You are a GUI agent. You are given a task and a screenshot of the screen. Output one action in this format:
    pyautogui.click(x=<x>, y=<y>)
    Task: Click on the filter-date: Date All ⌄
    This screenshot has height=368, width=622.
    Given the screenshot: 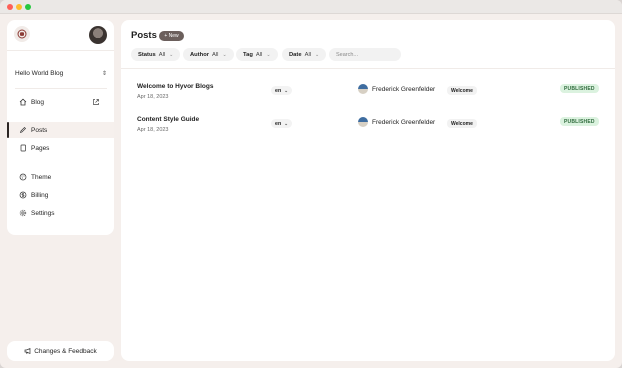 What is the action you would take?
    pyautogui.click(x=304, y=54)
    